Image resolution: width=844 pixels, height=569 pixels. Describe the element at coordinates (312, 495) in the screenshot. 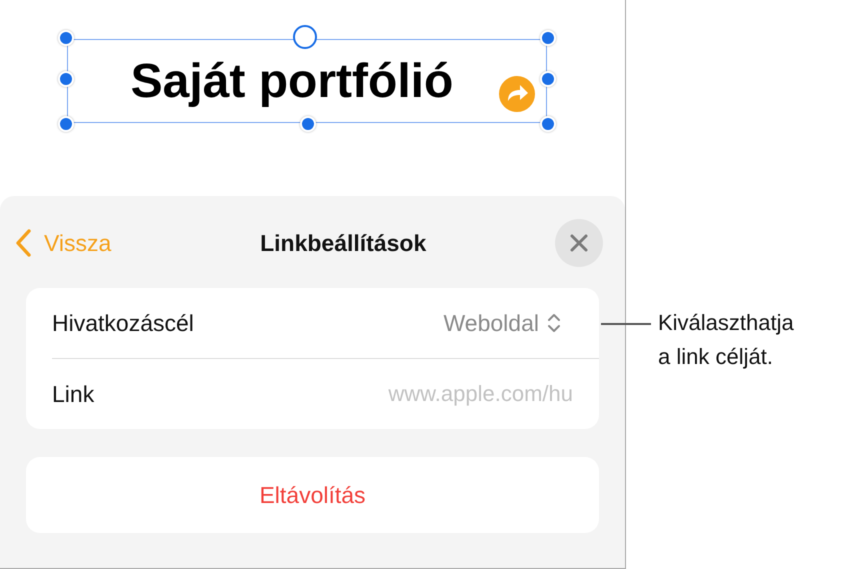

I see `remove-button: Eltávolítás` at that location.